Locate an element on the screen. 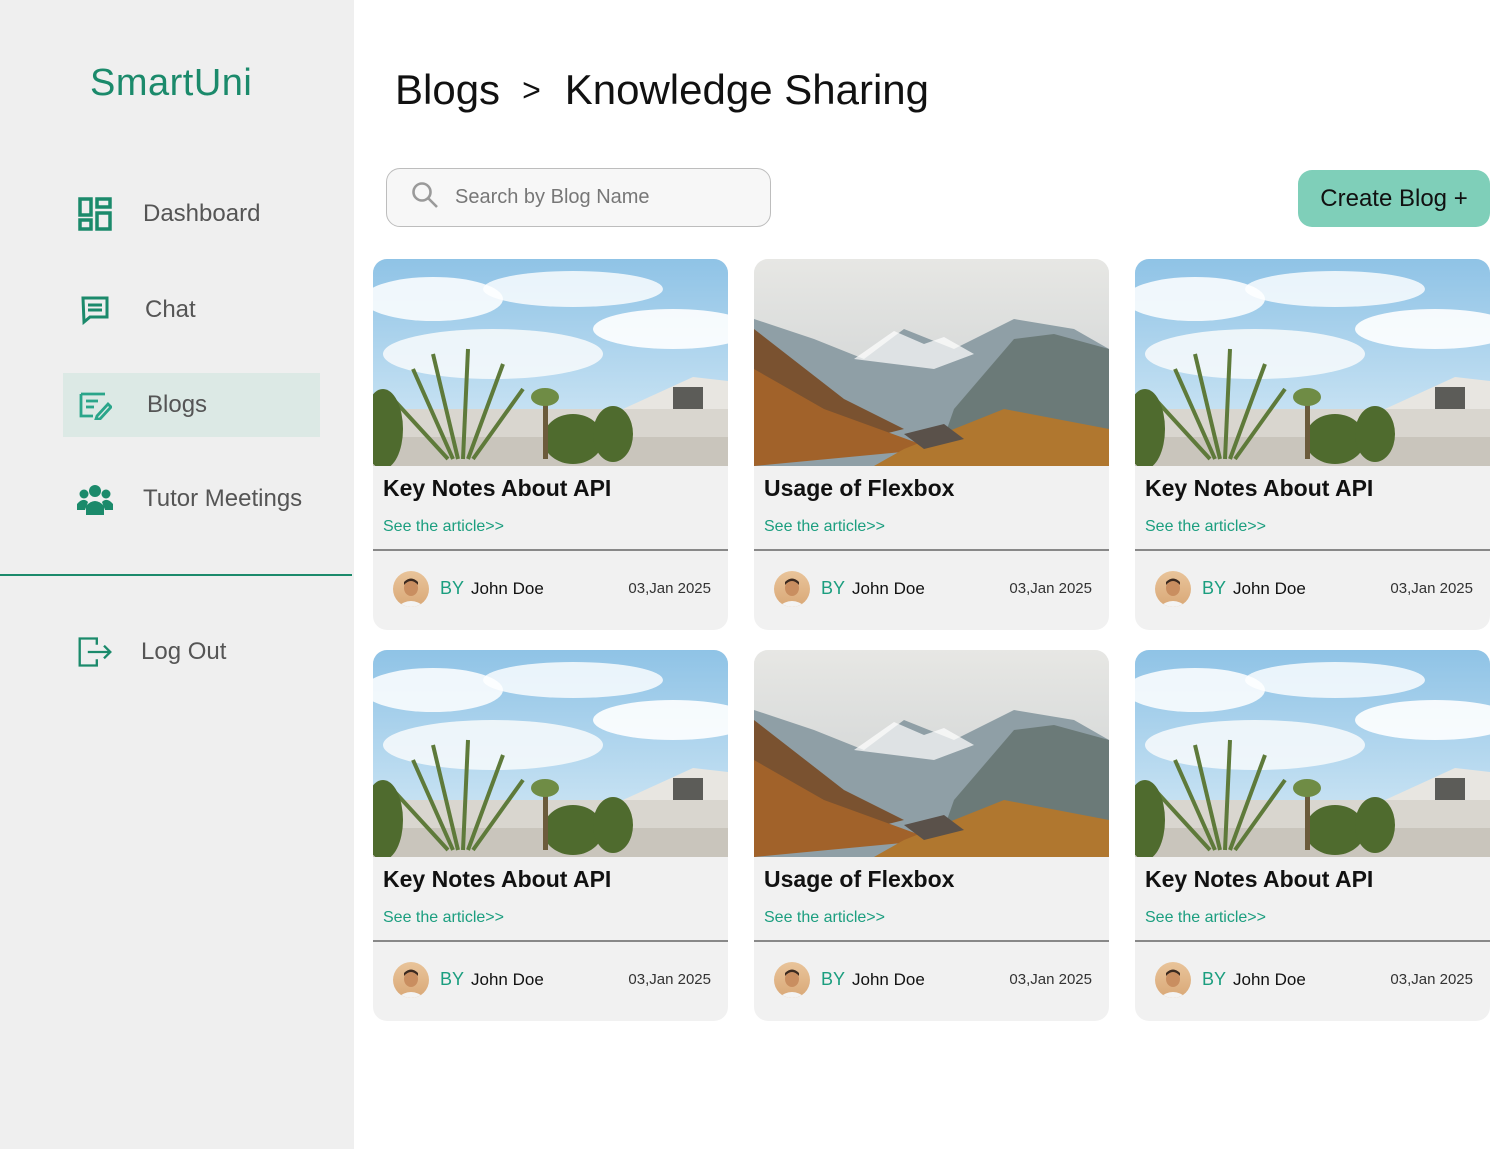 The image size is (1512, 1149). sidebar-item-tutor-meetings: Tutor Meetings is located at coordinates (191, 499).